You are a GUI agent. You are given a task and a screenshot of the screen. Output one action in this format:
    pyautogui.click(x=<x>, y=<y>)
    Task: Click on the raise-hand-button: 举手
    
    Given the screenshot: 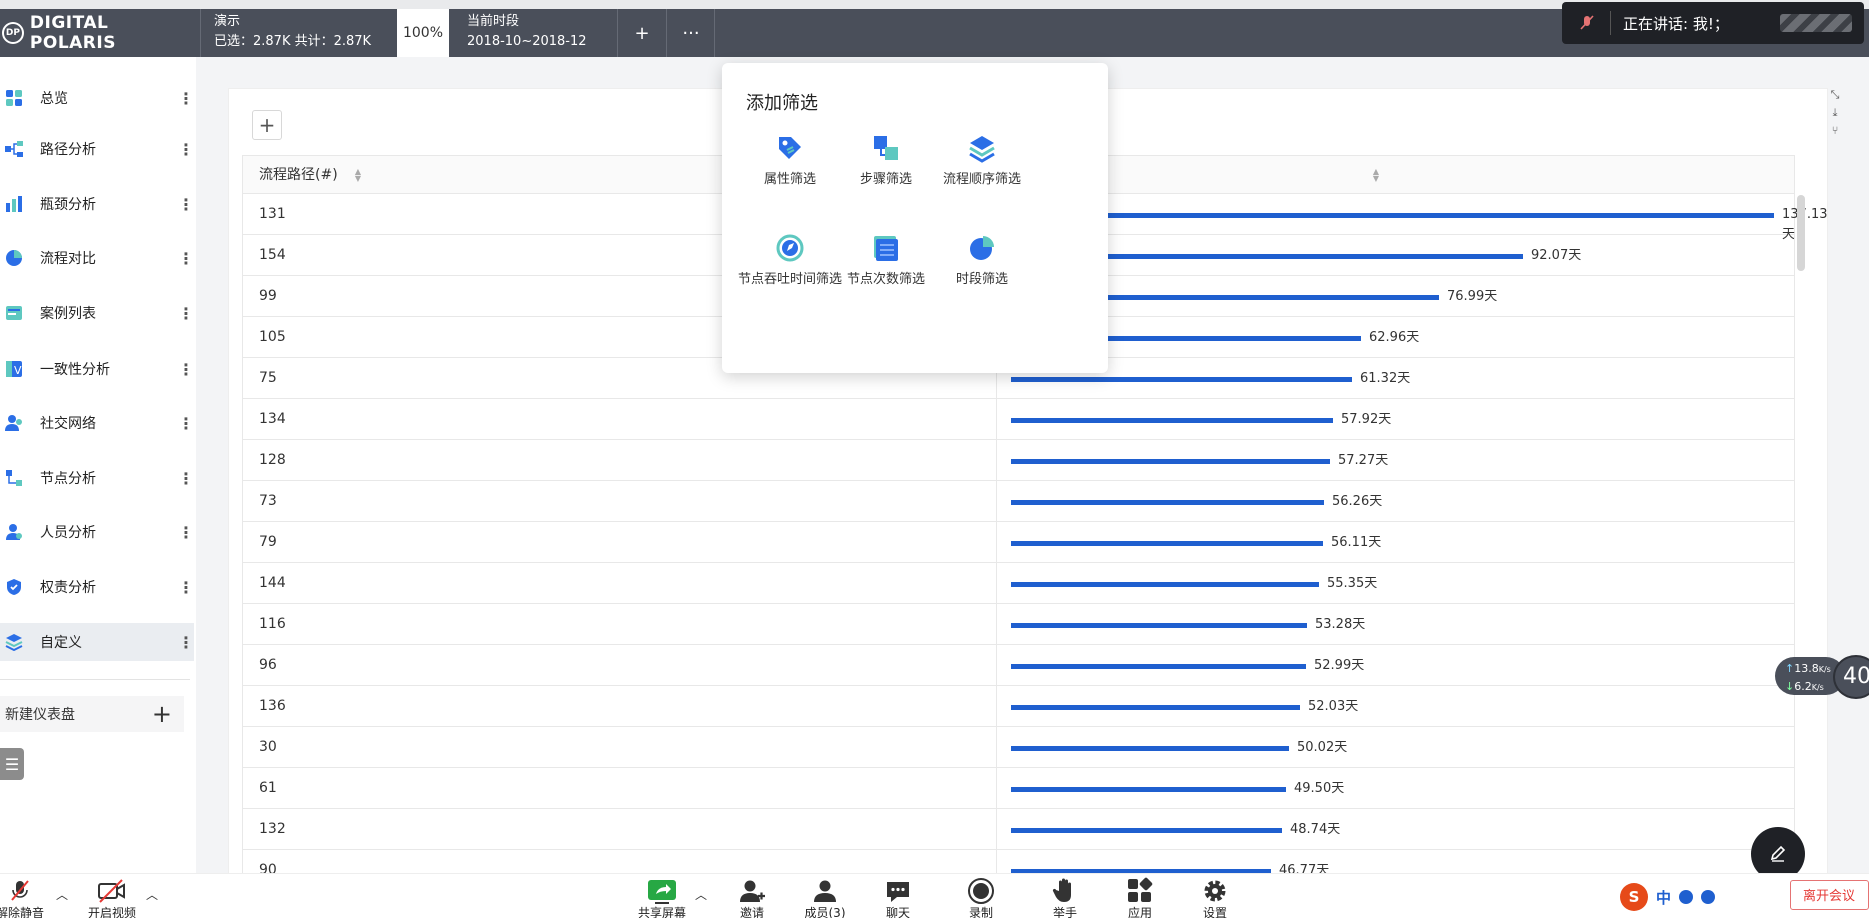 What is the action you would take?
    pyautogui.click(x=1065, y=897)
    